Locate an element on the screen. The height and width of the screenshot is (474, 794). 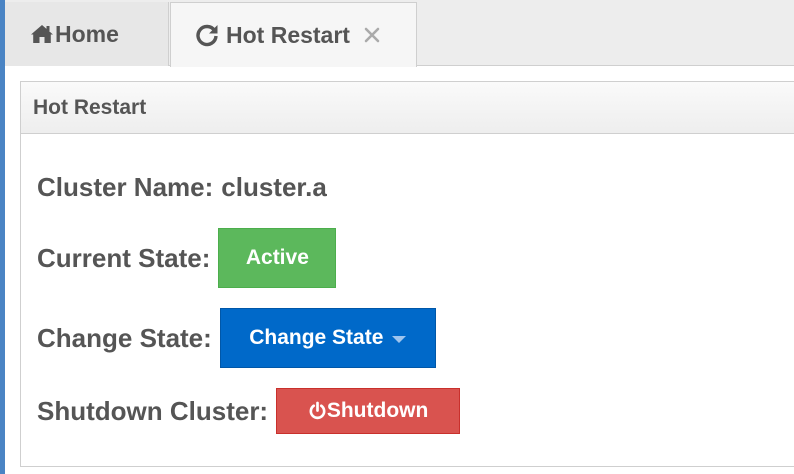
cluster-name-value: cluster.a is located at coordinates (274, 187).